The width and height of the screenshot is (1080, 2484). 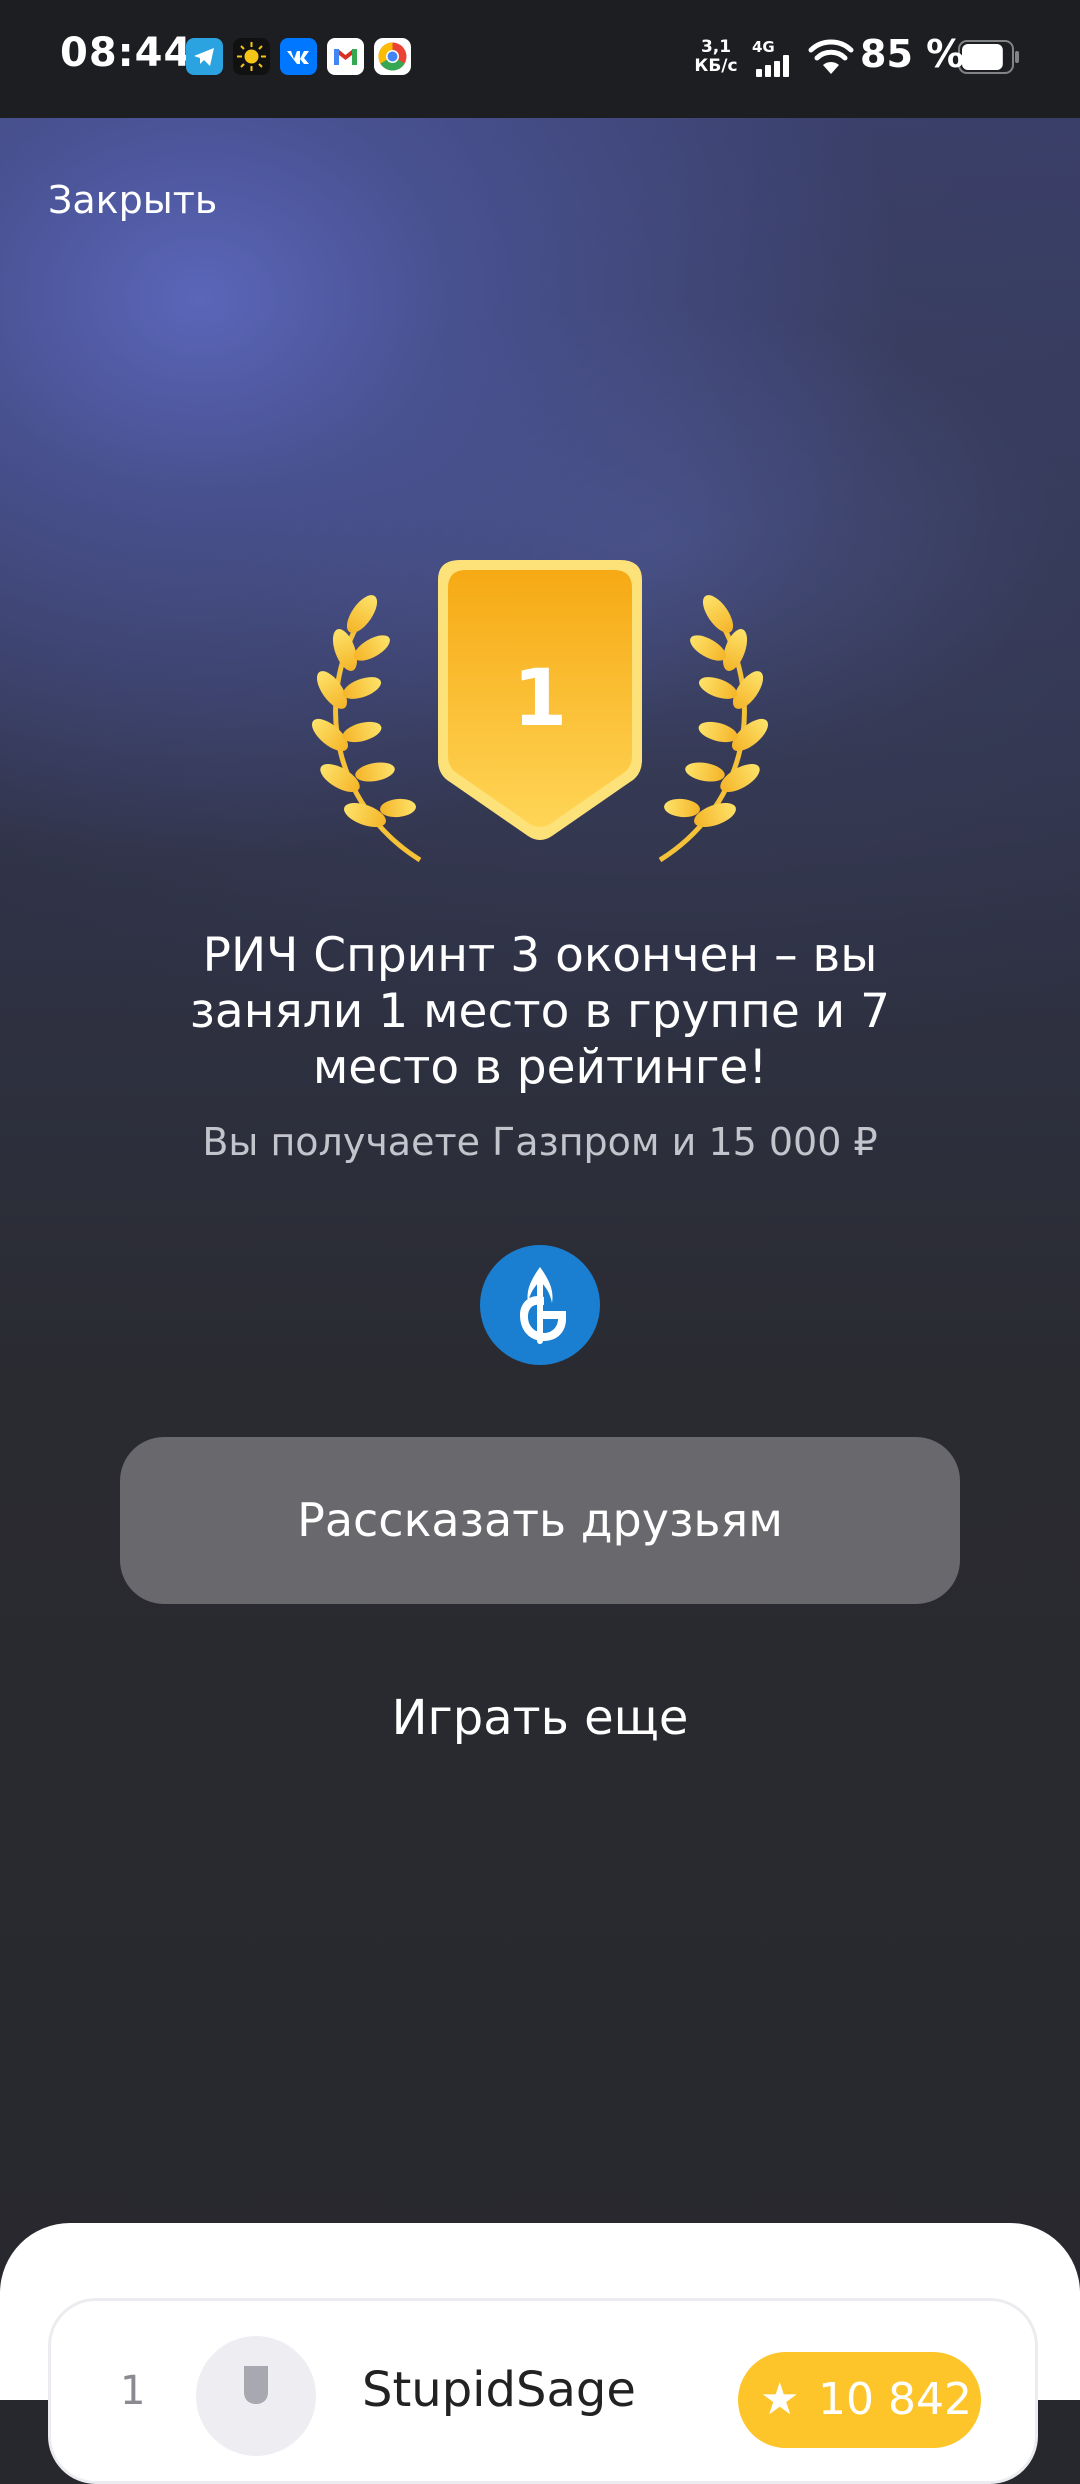 What do you see at coordinates (540, 1142) in the screenshot?
I see `reward-text: Вы получаете Газпром и 15 000 ₽` at bounding box center [540, 1142].